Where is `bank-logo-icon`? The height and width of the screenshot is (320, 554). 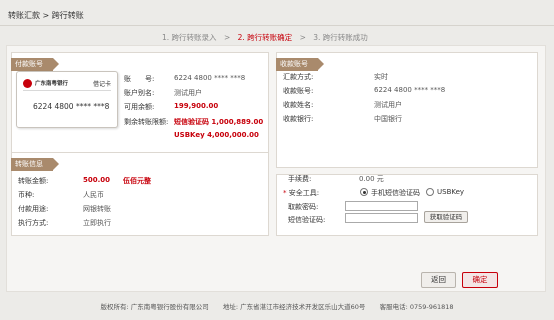 bank-logo-icon is located at coordinates (27, 83).